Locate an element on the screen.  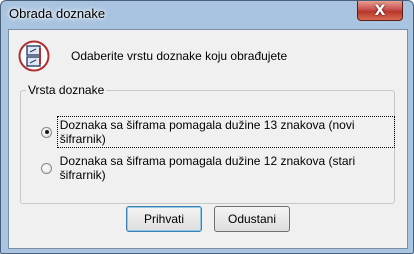
close-icon: X is located at coordinates (380, 10).